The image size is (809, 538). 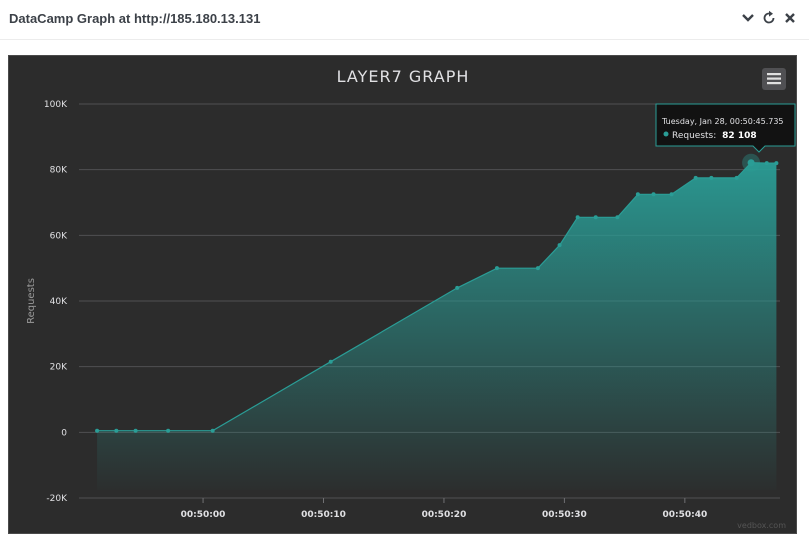 I want to click on tooltip-header: Tuesday, Jan 28, 00:50:45.735, so click(x=722, y=121).